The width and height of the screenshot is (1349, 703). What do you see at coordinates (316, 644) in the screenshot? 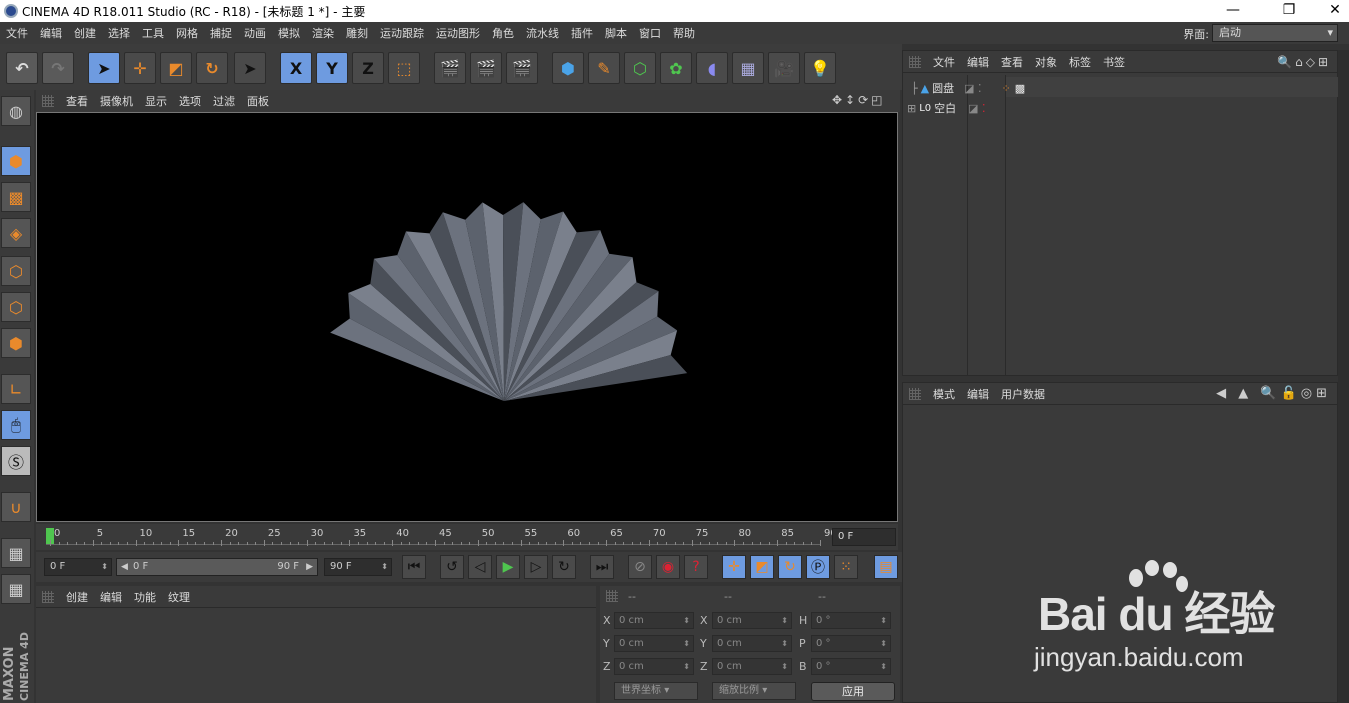
I see `material-manager: 创建 编辑 功能 纹理` at bounding box center [316, 644].